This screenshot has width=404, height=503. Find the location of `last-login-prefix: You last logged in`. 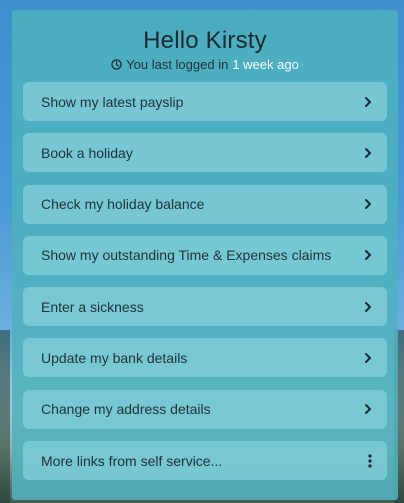

last-login-prefix: You last logged in is located at coordinates (177, 64).